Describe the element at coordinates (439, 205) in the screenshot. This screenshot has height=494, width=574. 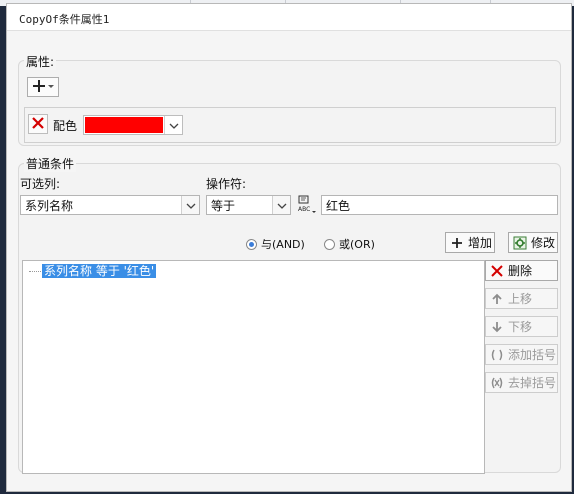
I see `value-input: 红色` at that location.